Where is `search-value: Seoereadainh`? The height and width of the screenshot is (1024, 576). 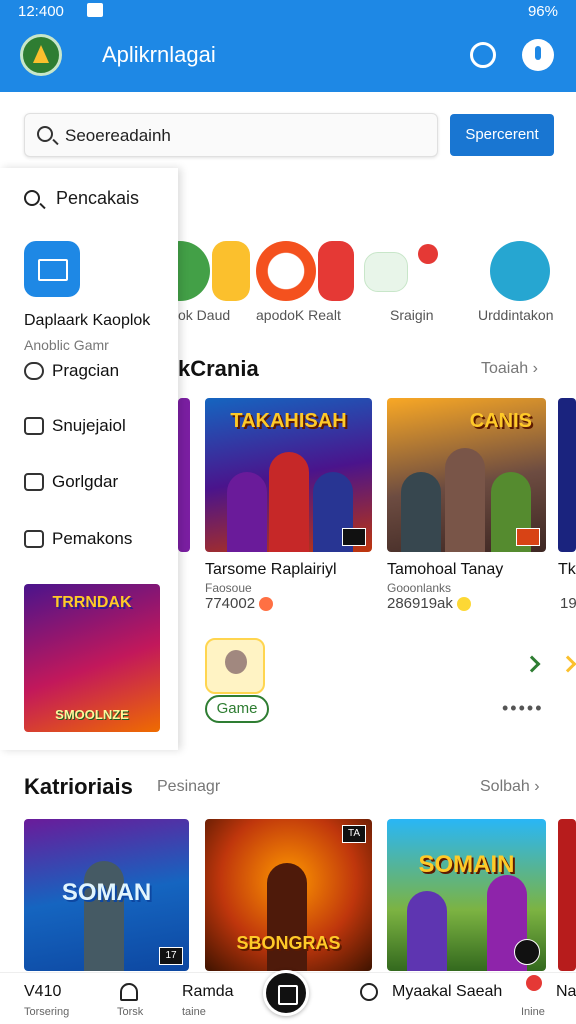 search-value: Seoereadainh is located at coordinates (118, 135).